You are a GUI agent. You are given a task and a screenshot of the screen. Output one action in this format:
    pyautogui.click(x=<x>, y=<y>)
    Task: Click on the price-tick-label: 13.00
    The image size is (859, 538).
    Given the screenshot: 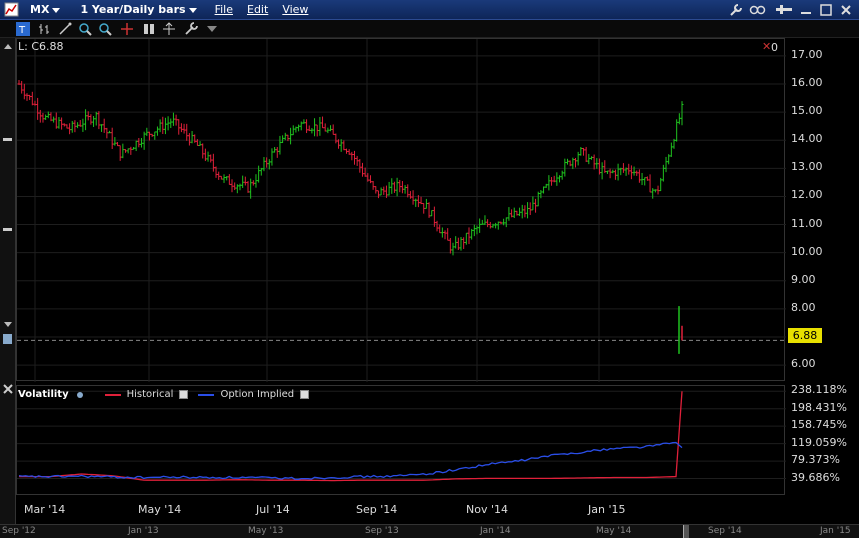 What is the action you would take?
    pyautogui.click(x=807, y=167)
    